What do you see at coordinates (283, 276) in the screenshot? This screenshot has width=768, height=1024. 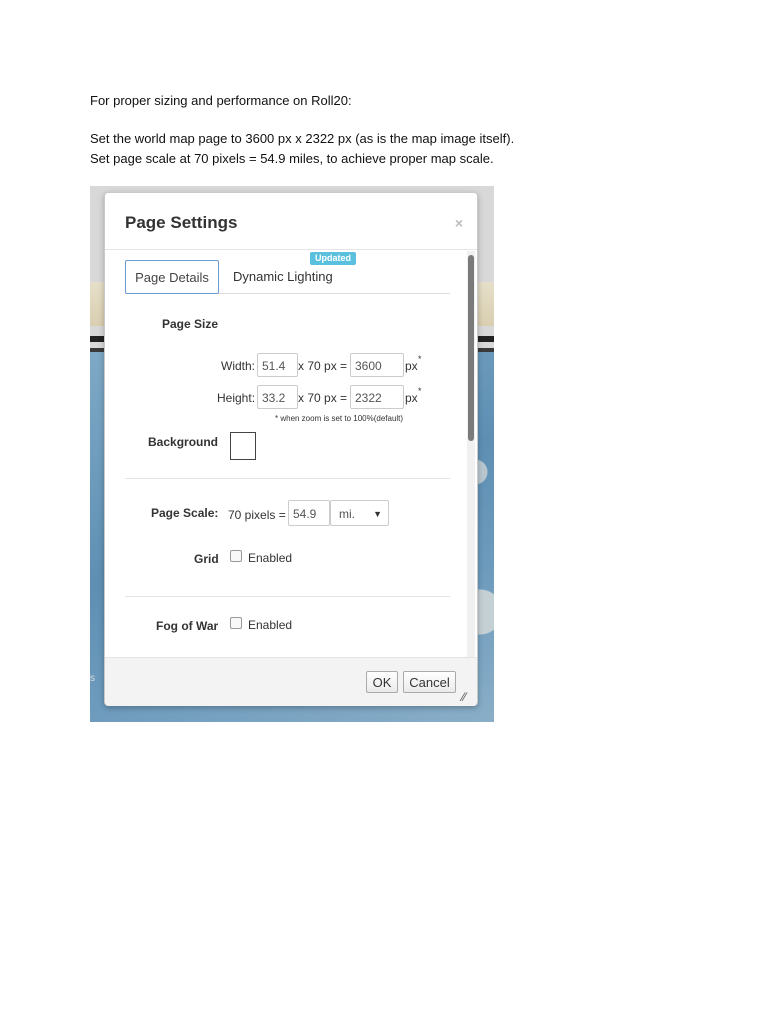 I see `tab-dynamic-lighting: Dynamic Lighting` at bounding box center [283, 276].